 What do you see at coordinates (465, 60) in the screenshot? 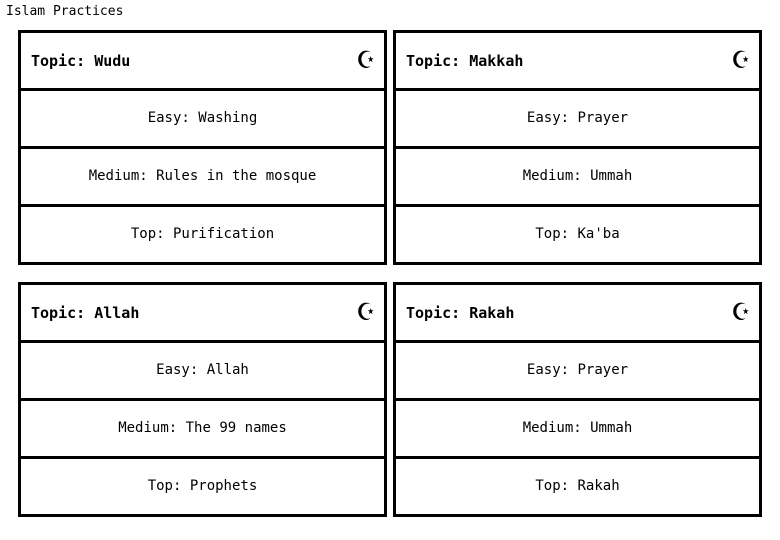
I see `topic-card-title: Topic: Makkah` at bounding box center [465, 60].